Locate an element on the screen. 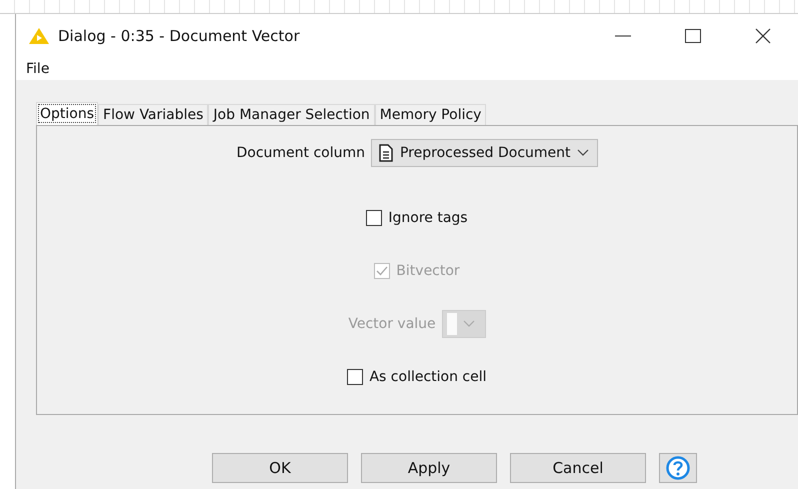 This screenshot has width=798, height=489. maximize-icon is located at coordinates (693, 36).